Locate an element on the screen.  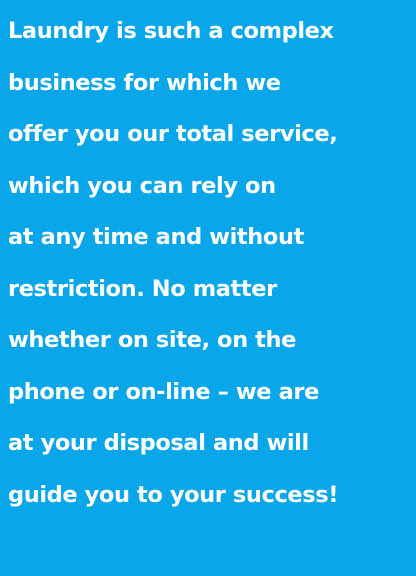
message-line: business for which we is located at coordinates (144, 82).